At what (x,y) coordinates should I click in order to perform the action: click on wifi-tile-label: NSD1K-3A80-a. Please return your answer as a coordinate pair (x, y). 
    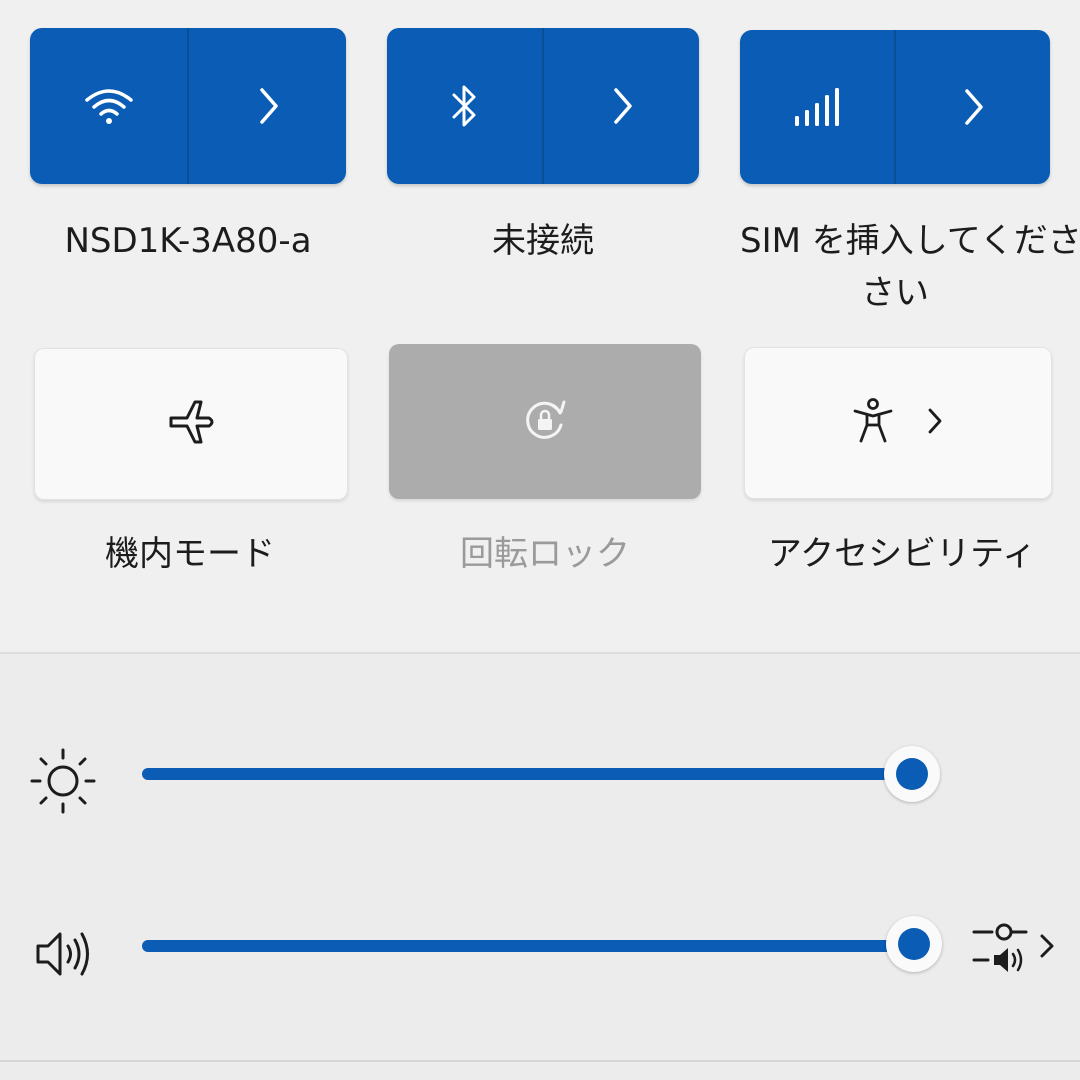
    Looking at the image, I should click on (188, 241).